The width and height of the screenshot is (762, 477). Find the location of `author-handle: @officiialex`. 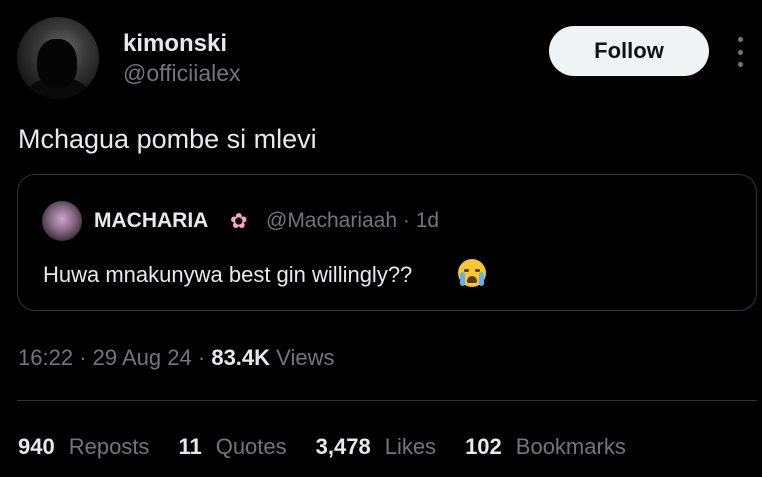

author-handle: @officiialex is located at coordinates (182, 73).